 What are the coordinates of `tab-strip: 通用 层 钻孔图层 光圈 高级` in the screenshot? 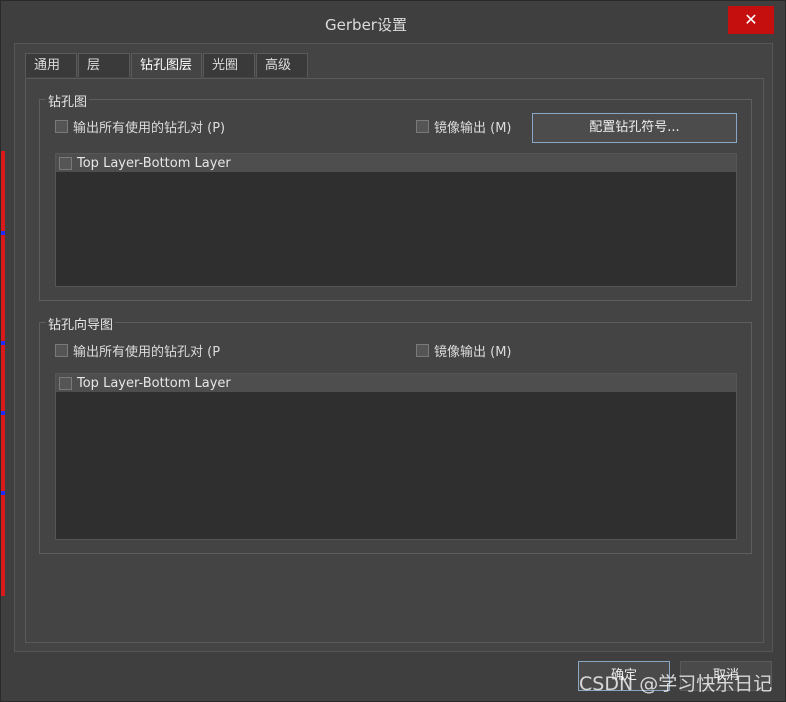 It's located at (167, 66).